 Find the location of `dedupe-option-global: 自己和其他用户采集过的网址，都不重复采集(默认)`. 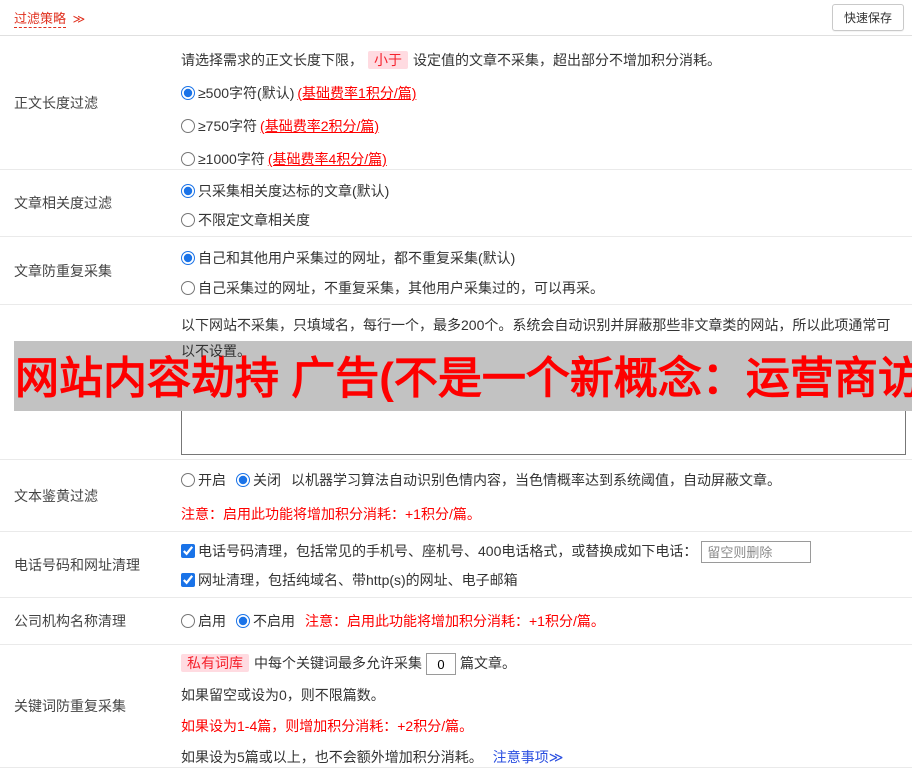

dedupe-option-global: 自己和其他用户采集过的网址，都不重复采集(默认) is located at coordinates (543, 258).